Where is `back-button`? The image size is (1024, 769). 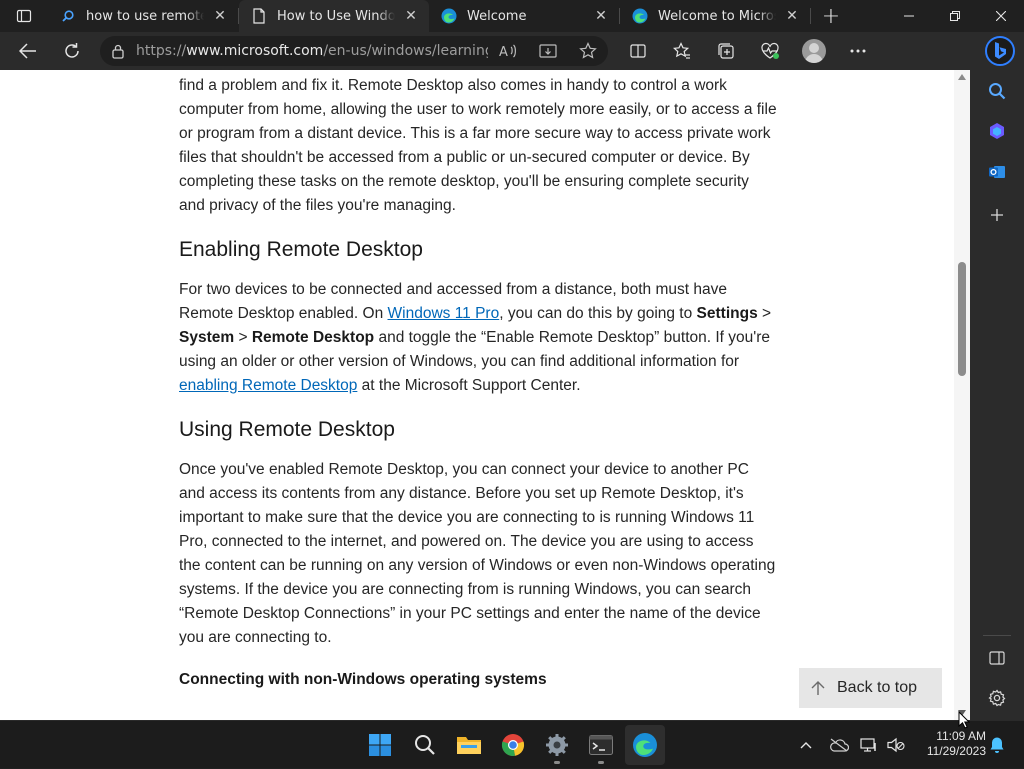
back-button is located at coordinates (28, 51).